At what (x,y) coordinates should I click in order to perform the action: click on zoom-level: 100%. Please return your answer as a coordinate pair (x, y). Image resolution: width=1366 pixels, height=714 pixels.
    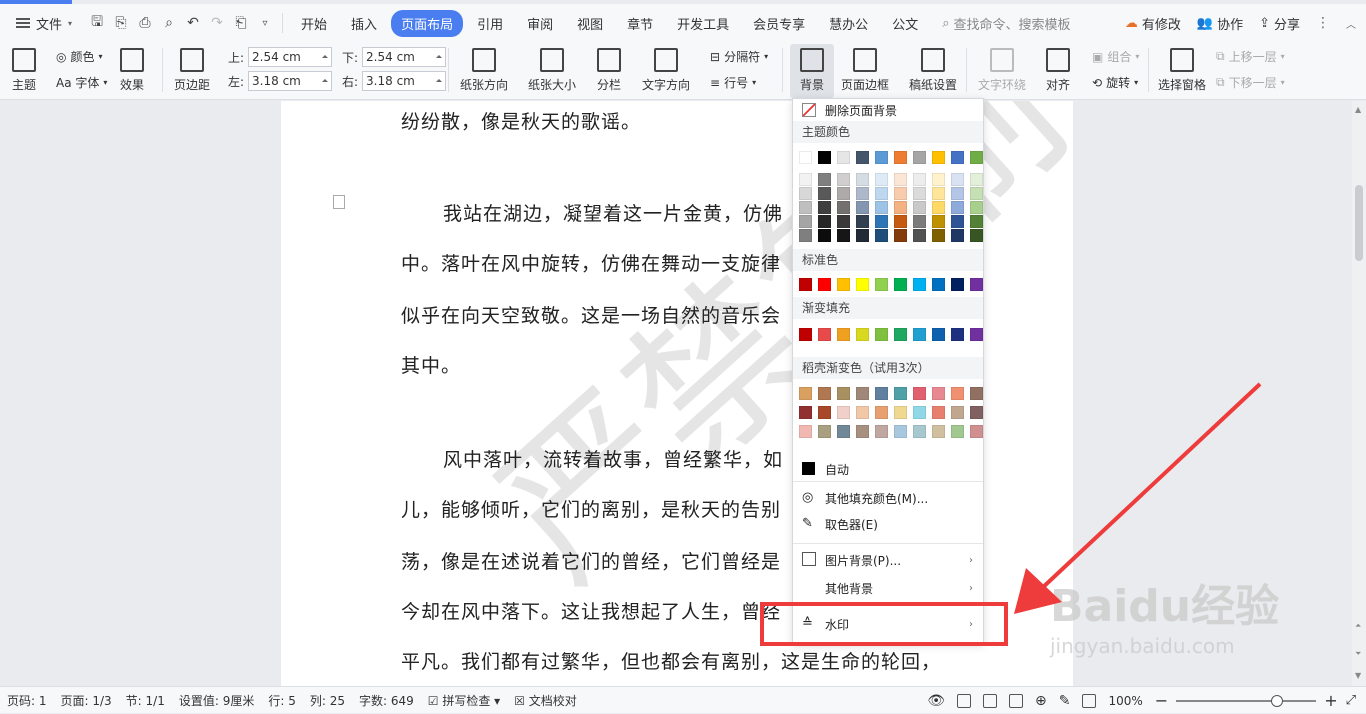
    Looking at the image, I should click on (1125, 701).